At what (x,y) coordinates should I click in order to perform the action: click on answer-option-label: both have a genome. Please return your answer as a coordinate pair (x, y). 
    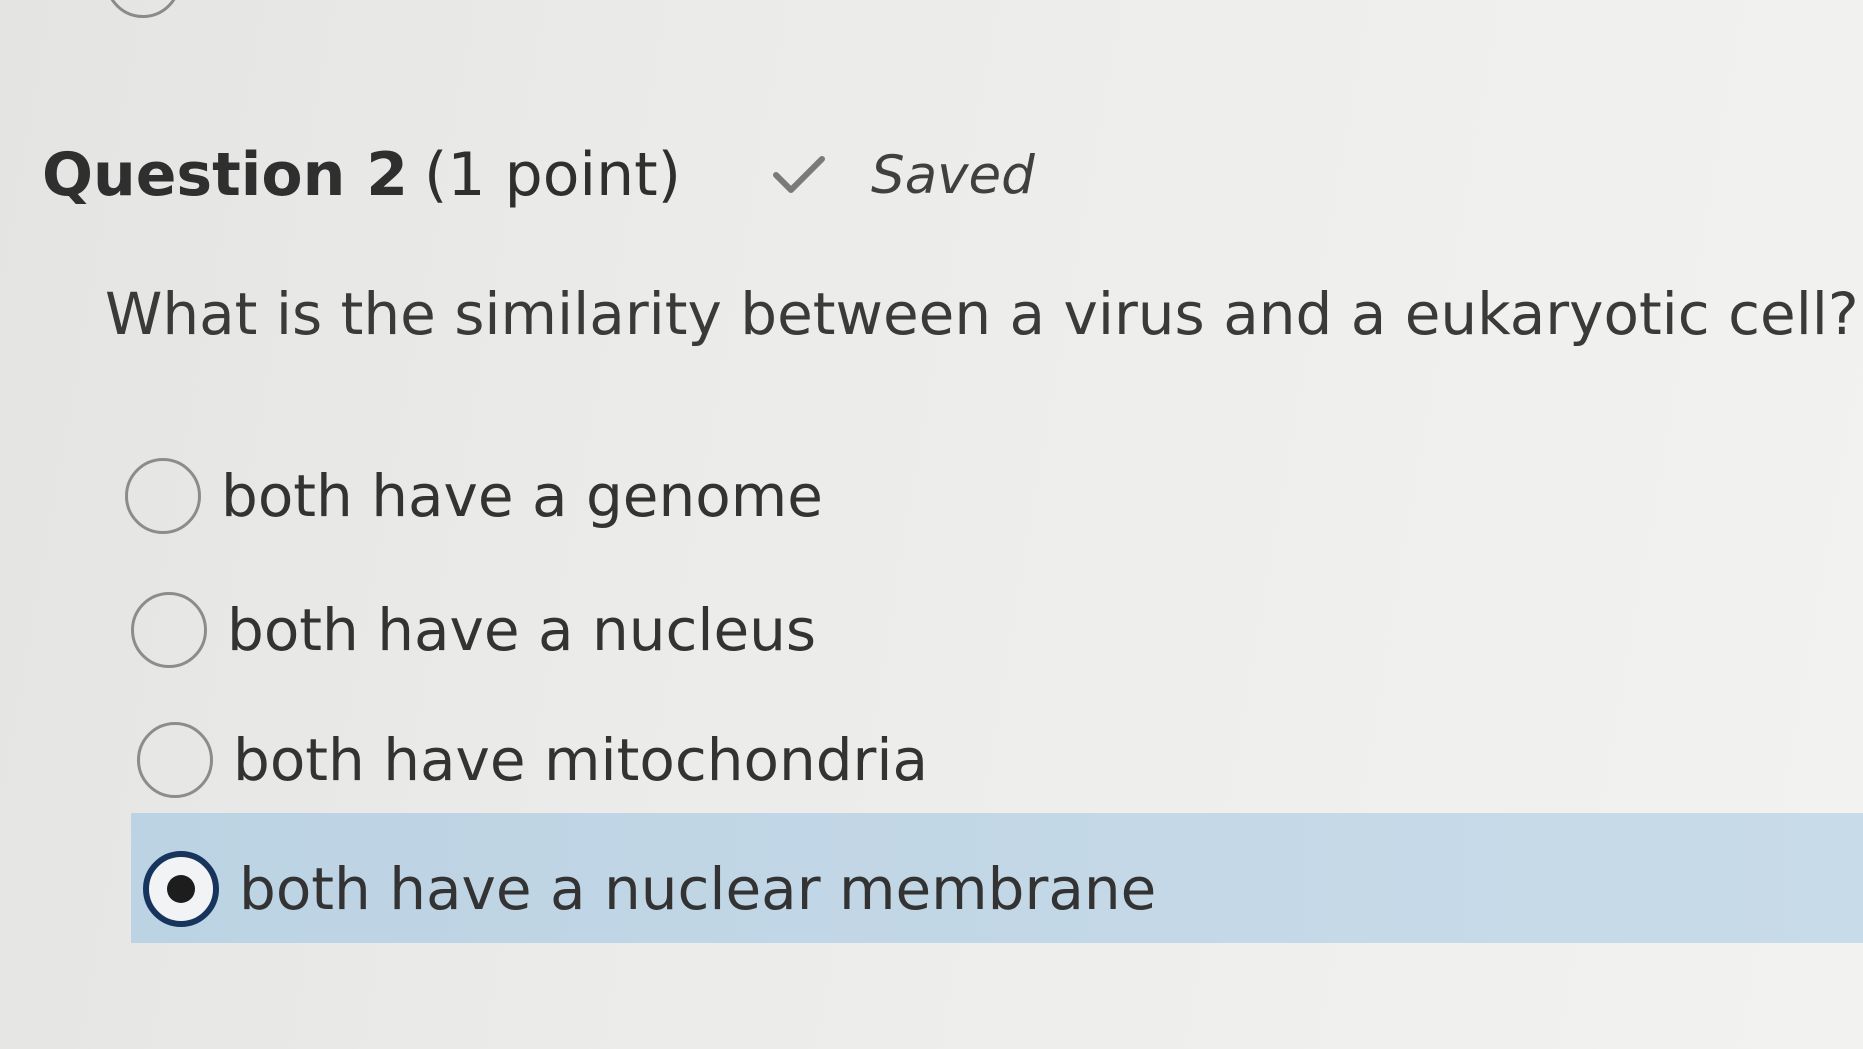
    Looking at the image, I should click on (522, 496).